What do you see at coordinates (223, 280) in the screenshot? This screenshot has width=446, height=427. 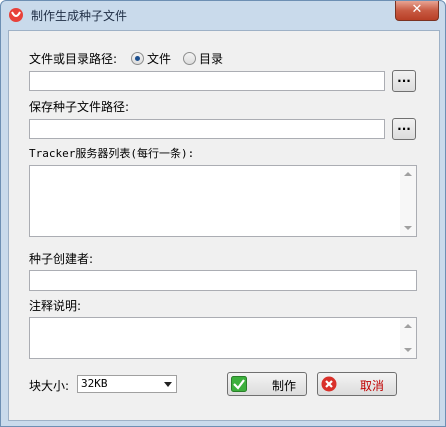 I see `creator-input` at bounding box center [223, 280].